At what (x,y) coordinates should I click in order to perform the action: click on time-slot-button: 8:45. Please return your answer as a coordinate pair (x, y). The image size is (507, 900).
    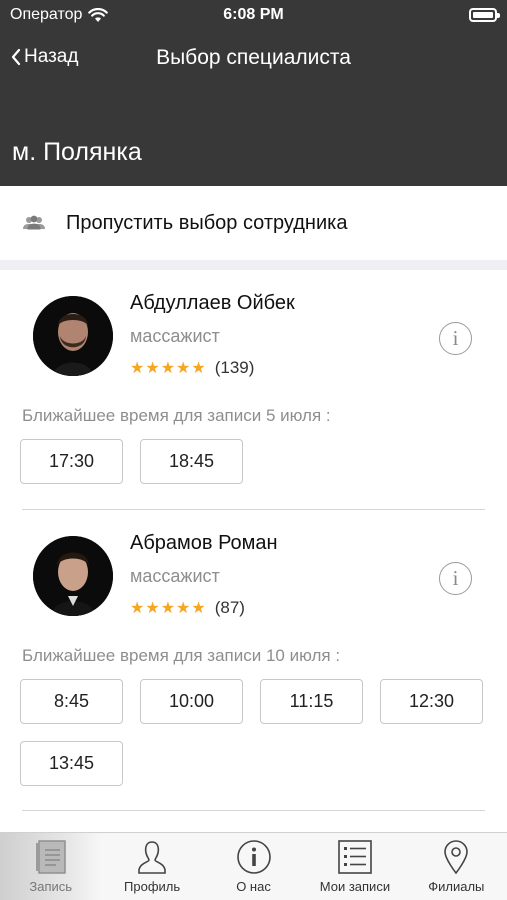
    Looking at the image, I should click on (71, 701).